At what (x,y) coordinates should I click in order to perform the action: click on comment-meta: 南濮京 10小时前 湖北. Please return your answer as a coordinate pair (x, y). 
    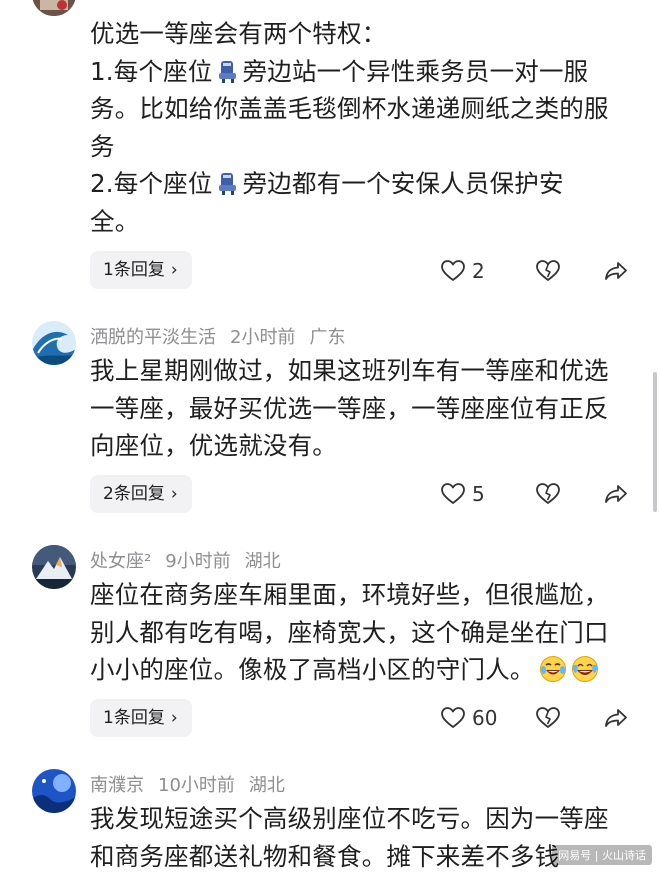
    Looking at the image, I should click on (187, 784).